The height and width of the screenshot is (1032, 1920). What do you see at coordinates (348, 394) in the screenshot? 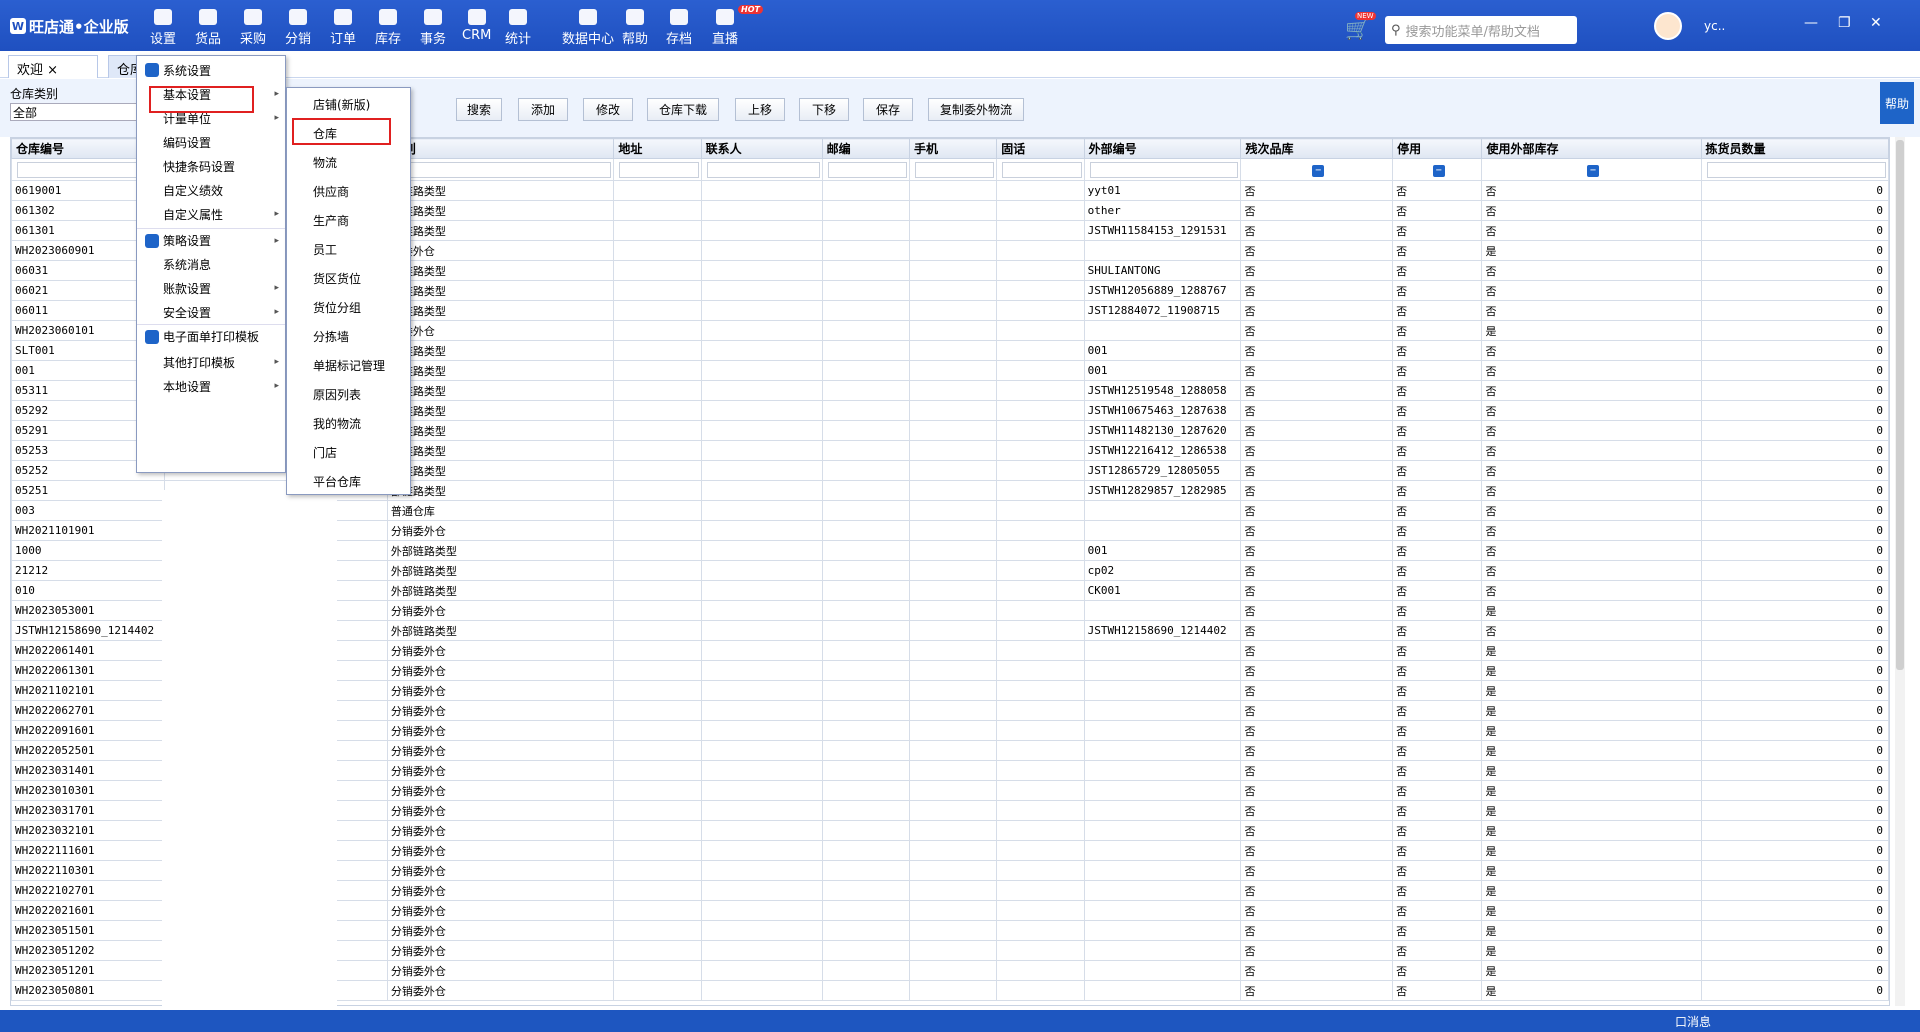
I see `submenu-item: 原因列表` at bounding box center [348, 394].